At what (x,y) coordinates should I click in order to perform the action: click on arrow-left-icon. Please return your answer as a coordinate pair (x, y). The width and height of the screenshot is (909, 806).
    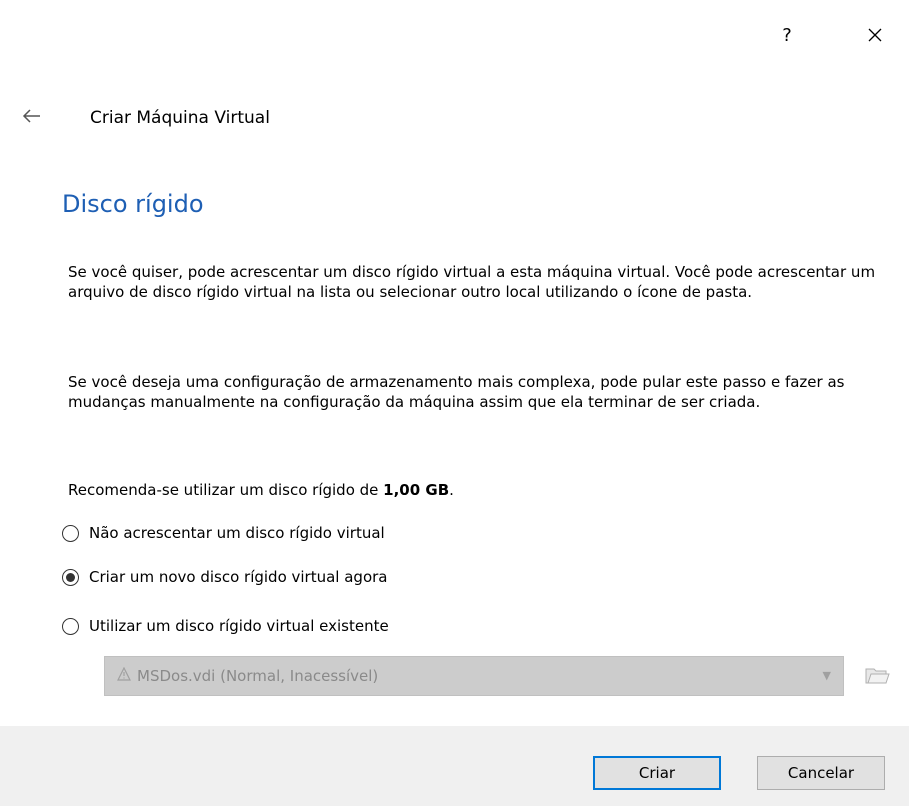
    Looking at the image, I should click on (31, 116).